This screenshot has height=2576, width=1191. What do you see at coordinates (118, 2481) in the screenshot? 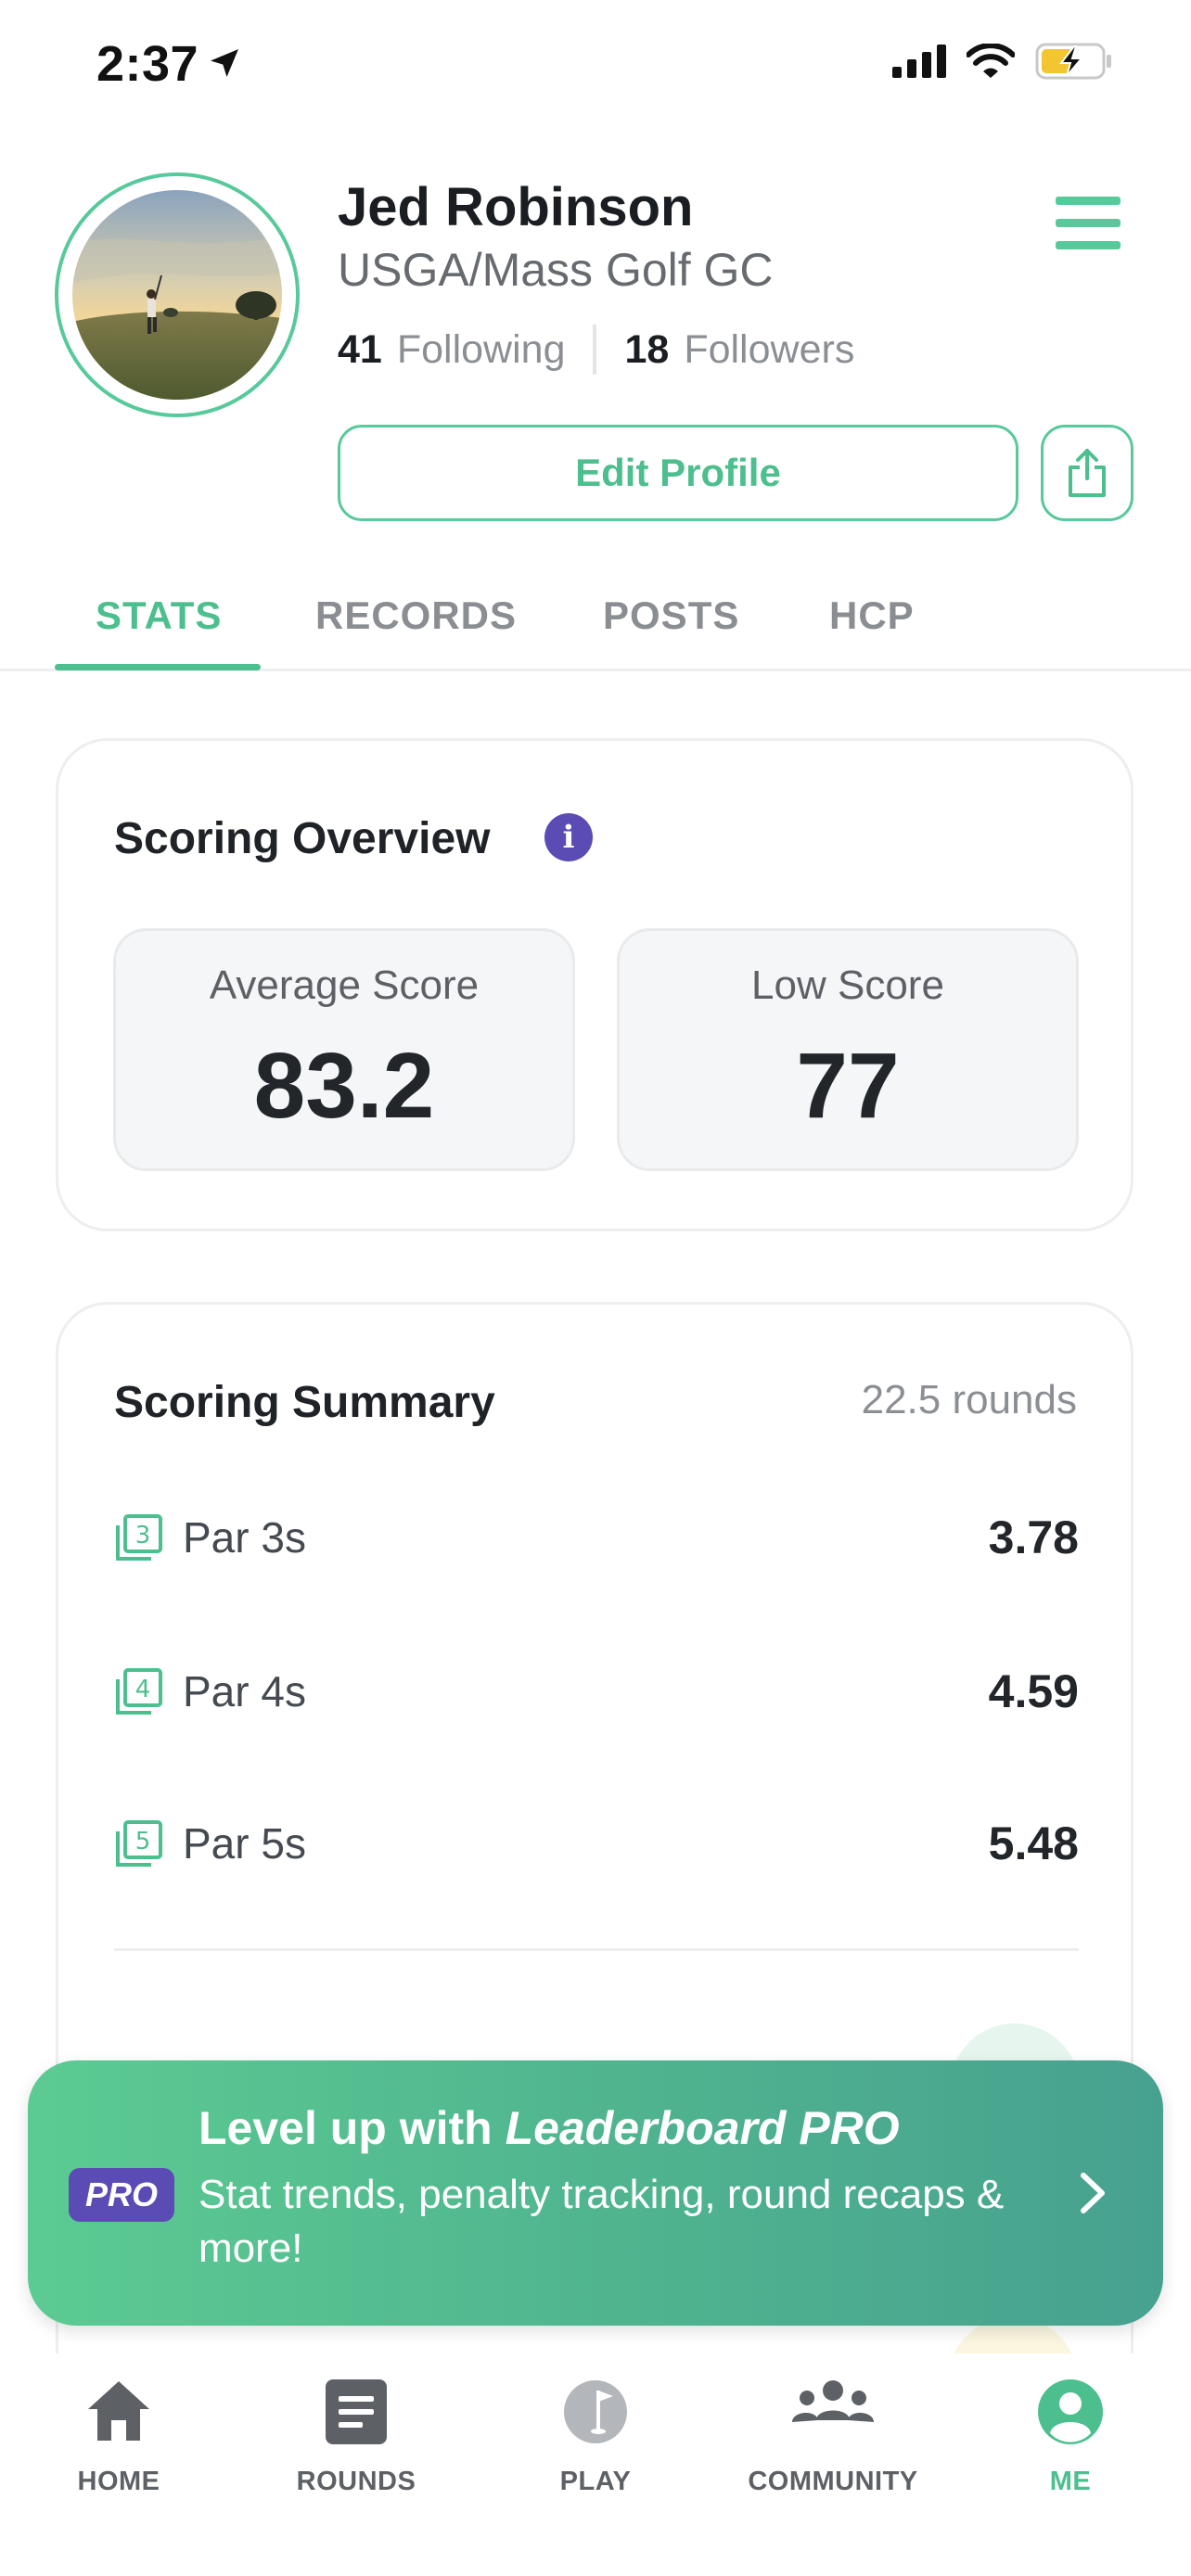
I see `nav-home-label: HOME` at bounding box center [118, 2481].